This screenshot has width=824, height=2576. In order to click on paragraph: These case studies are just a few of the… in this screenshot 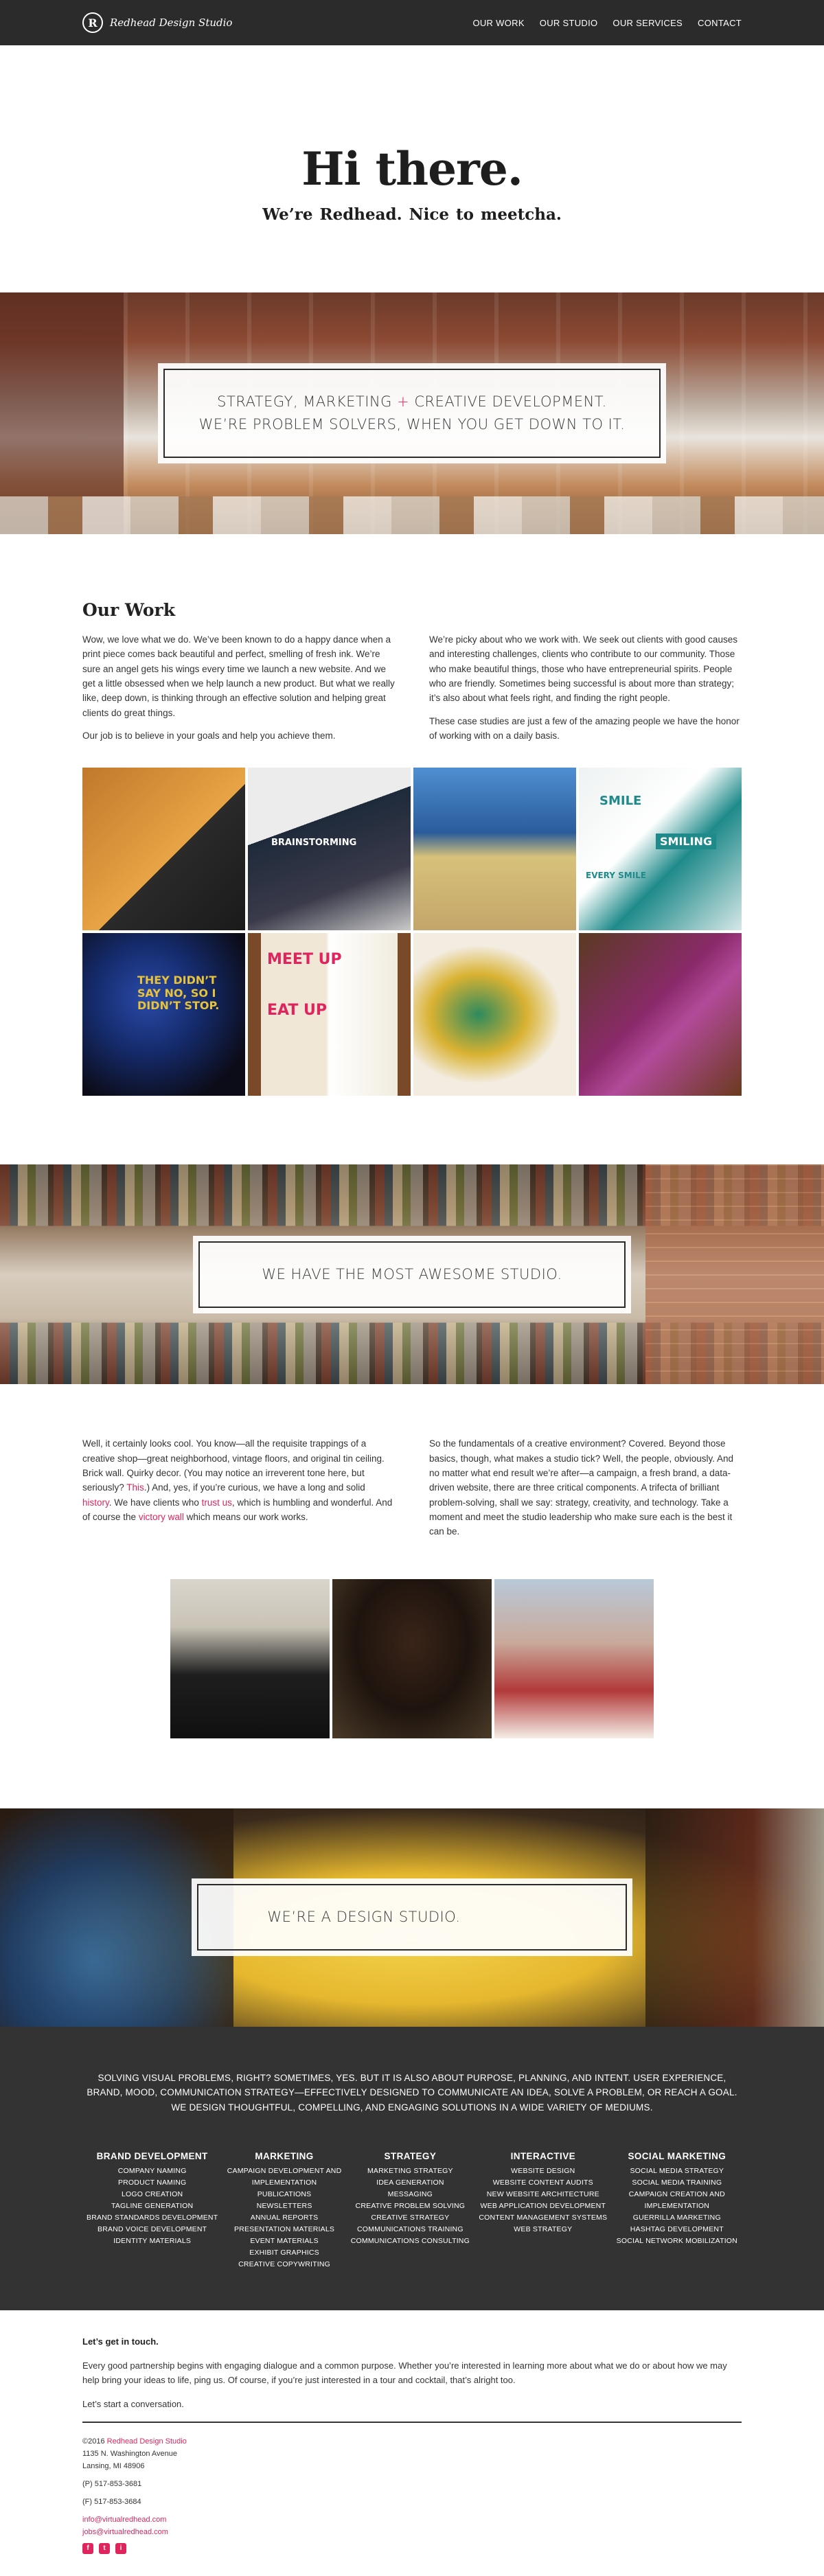, I will do `click(584, 728)`.